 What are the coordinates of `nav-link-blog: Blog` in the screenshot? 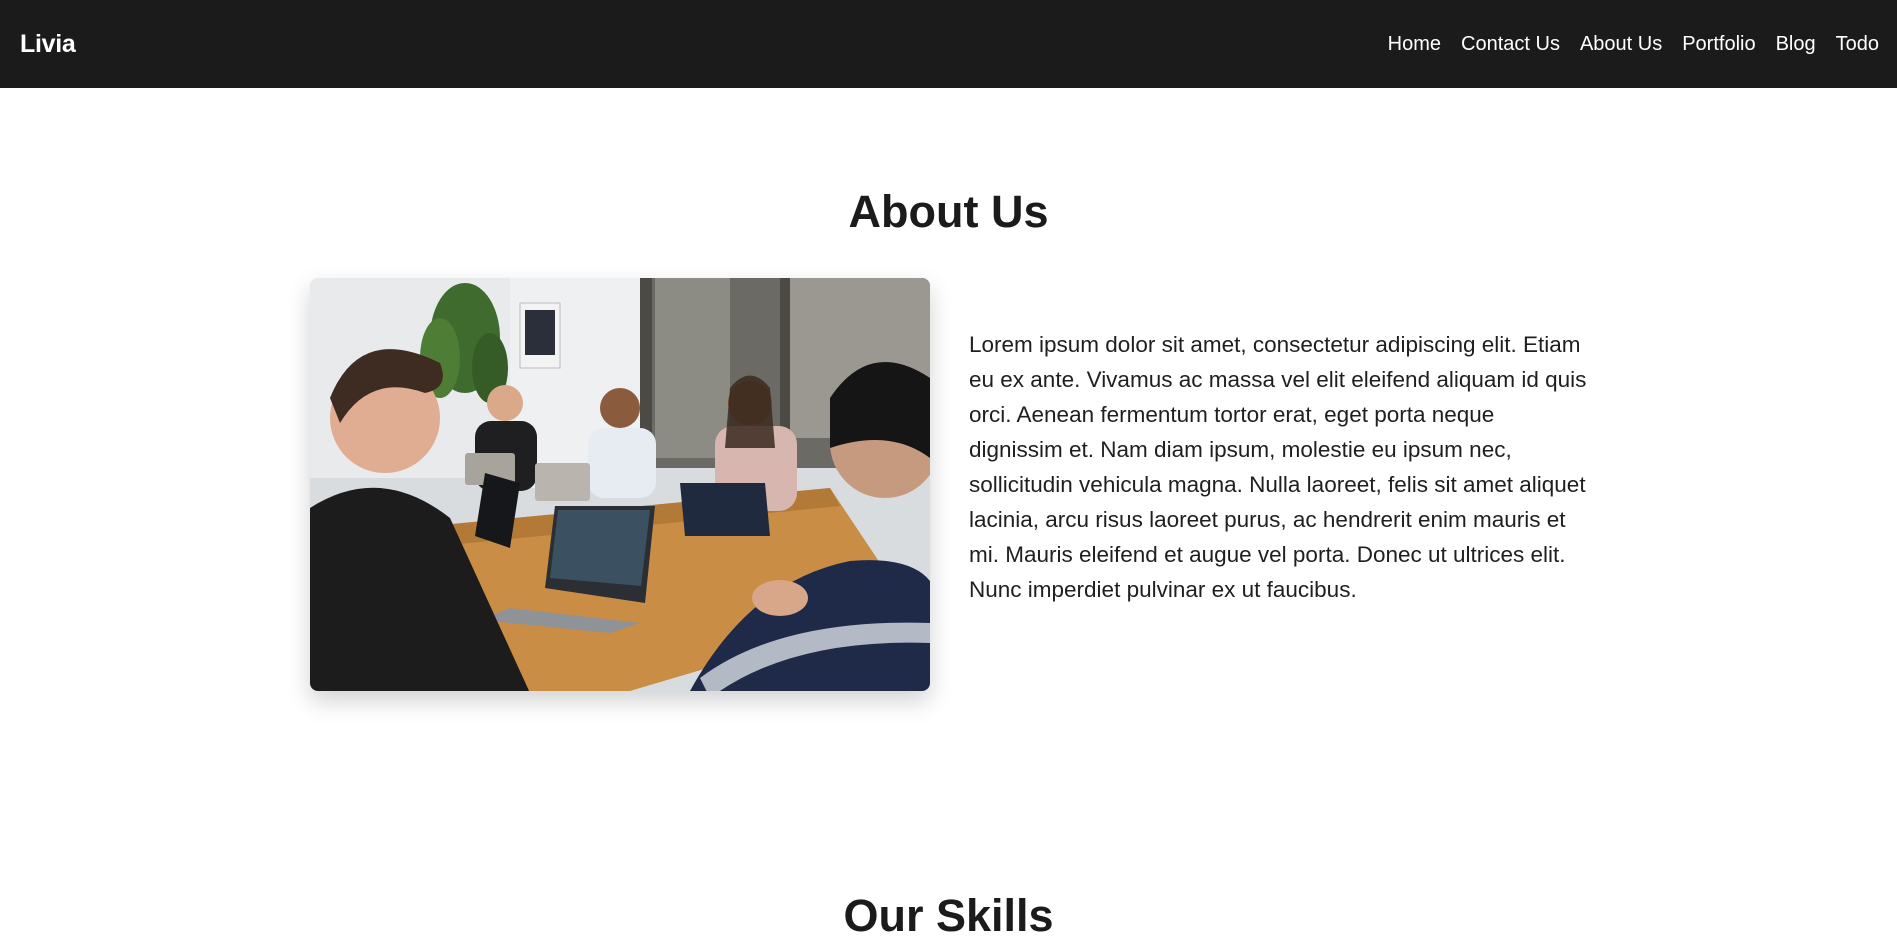 It's located at (1796, 44).